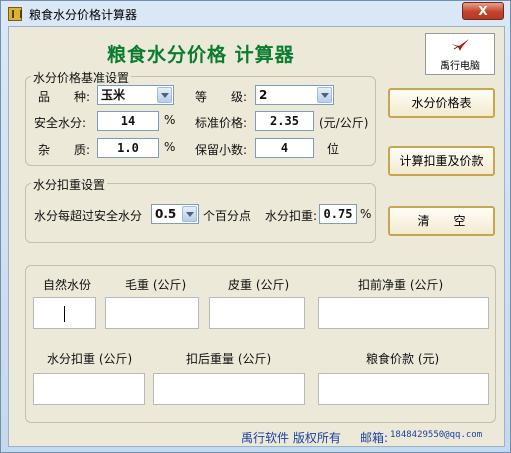 The image size is (511, 453). I want to click on text-cursor, so click(64, 314).